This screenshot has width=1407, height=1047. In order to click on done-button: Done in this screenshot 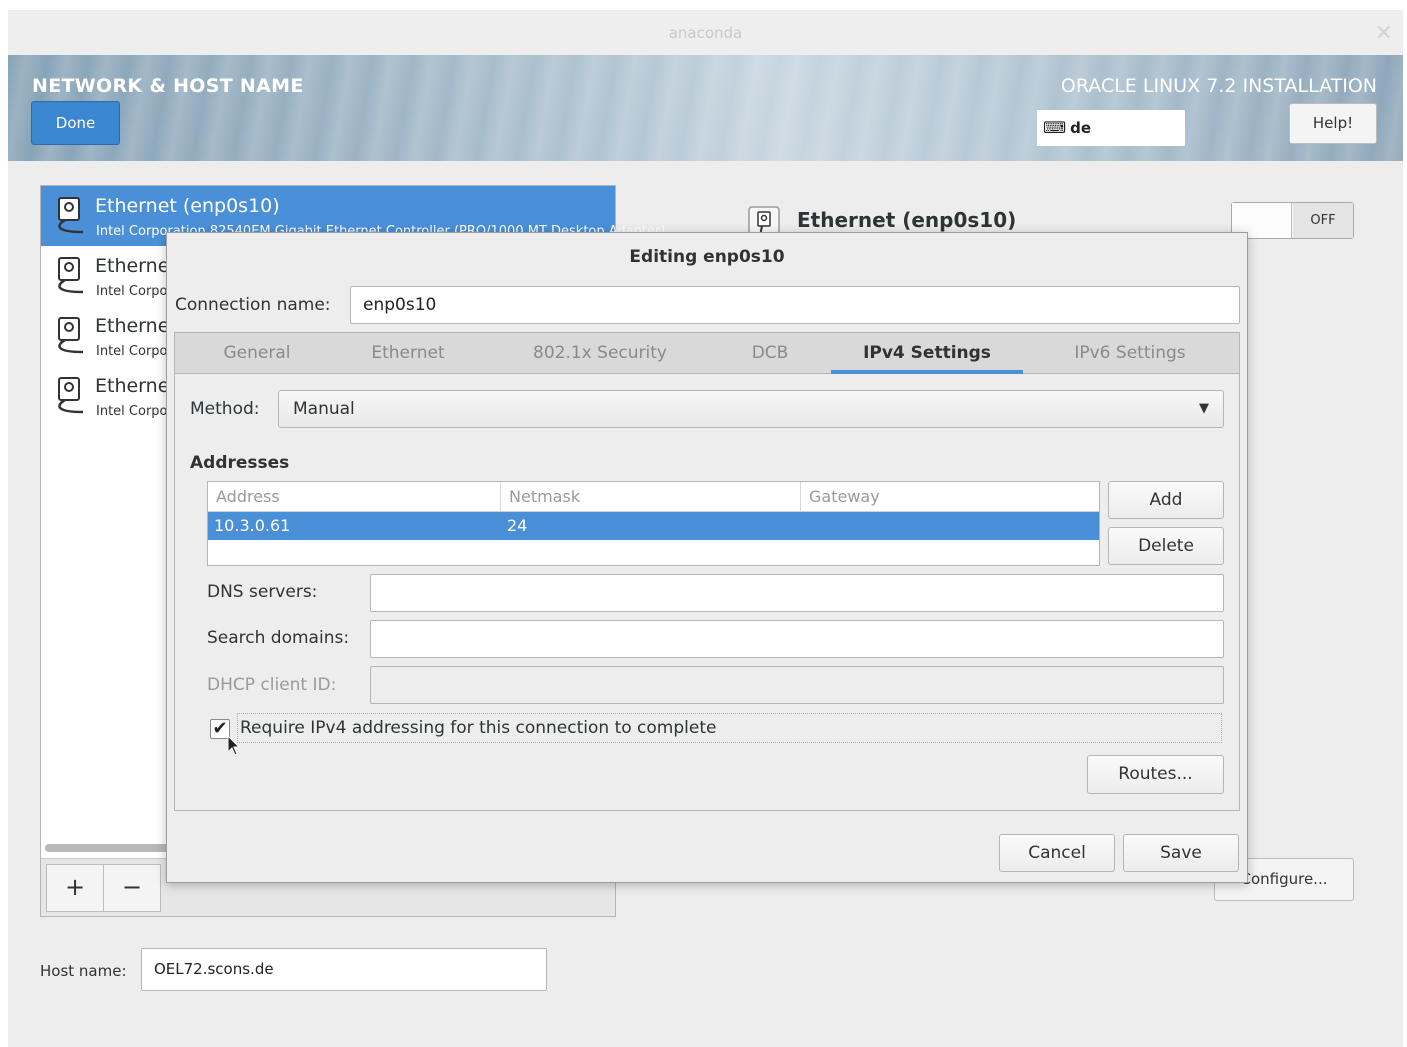, I will do `click(75, 123)`.